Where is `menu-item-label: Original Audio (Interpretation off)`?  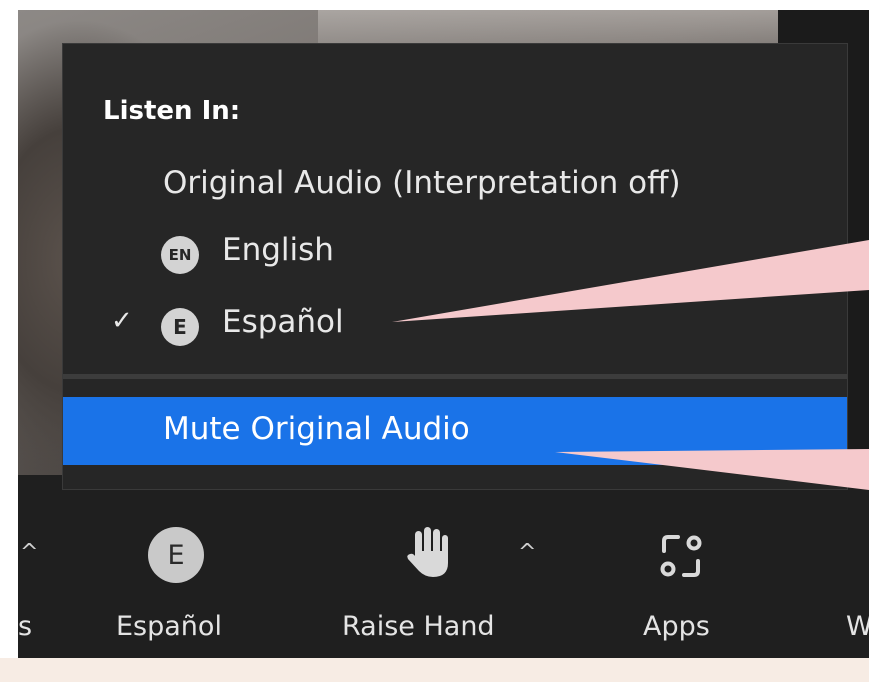
menu-item-label: Original Audio (Interpretation off) is located at coordinates (422, 183).